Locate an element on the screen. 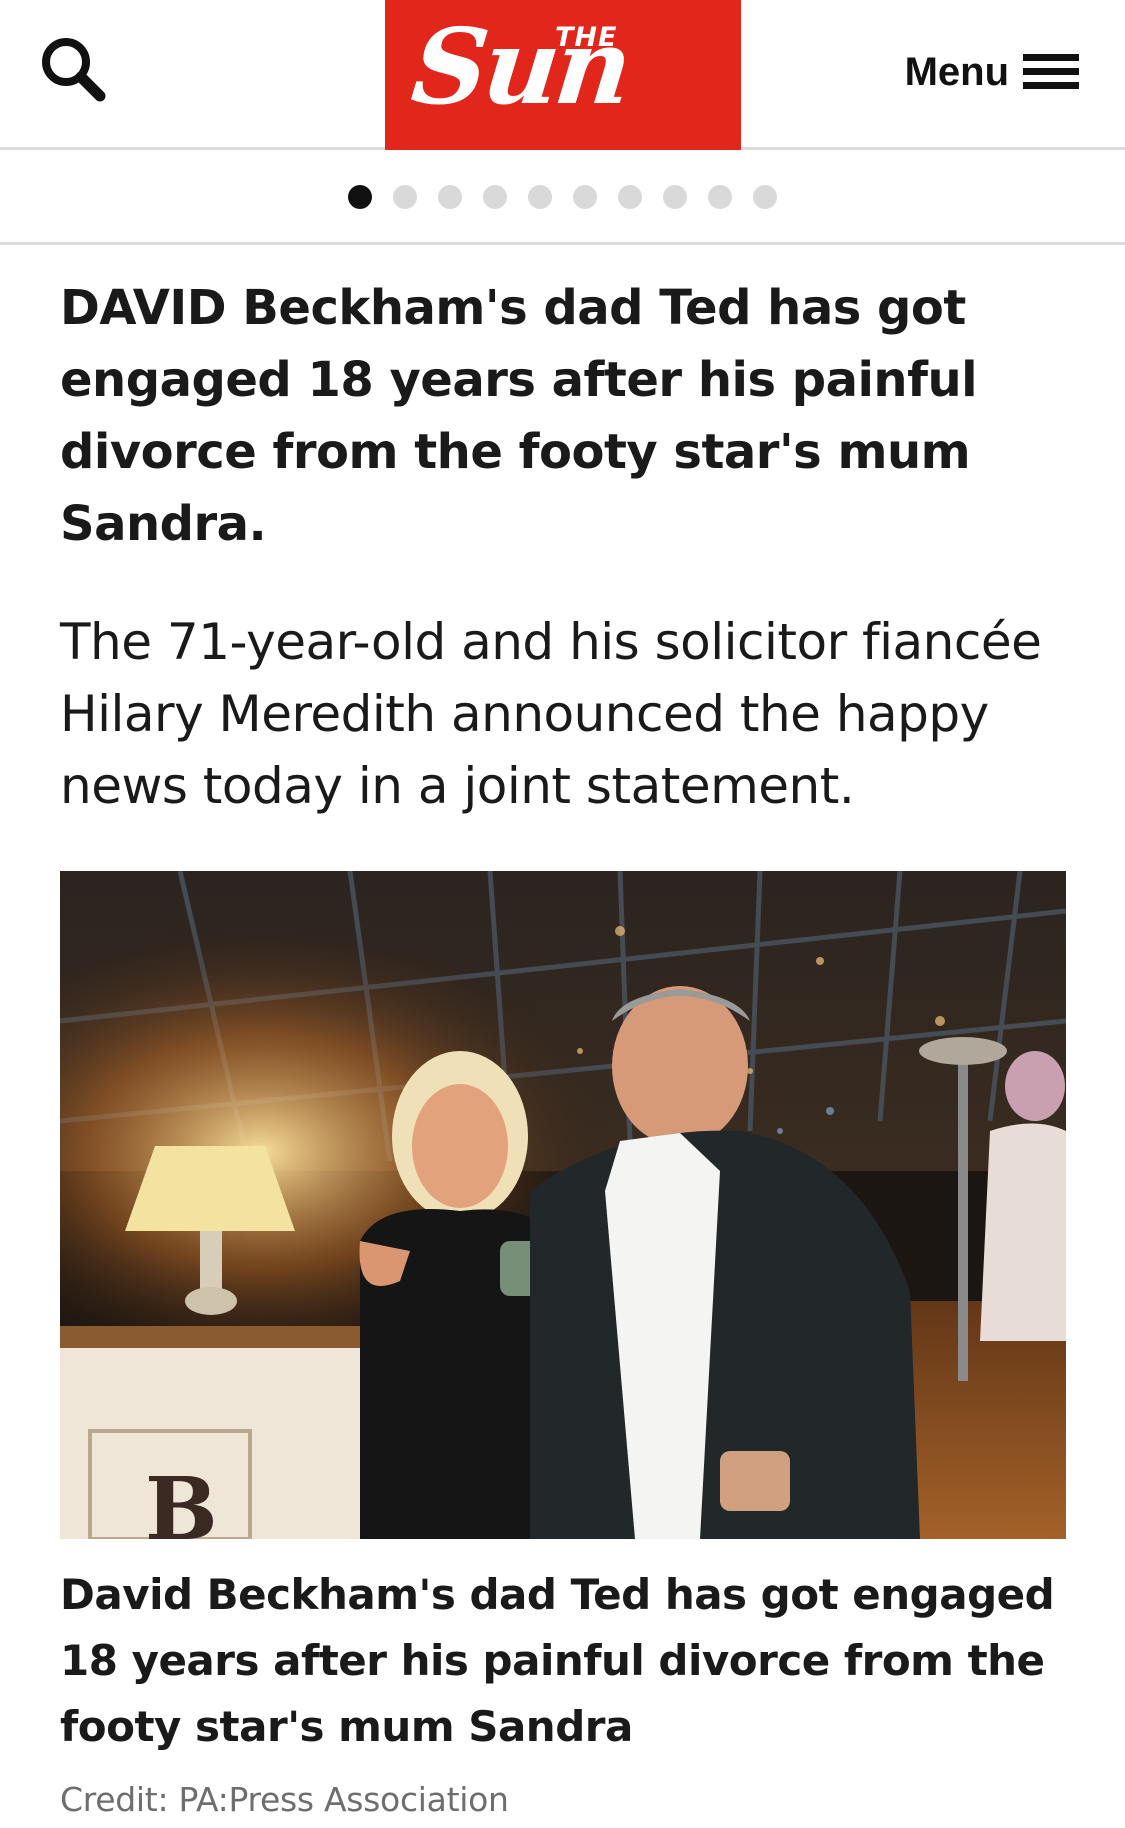 This screenshot has width=1125, height=1828. site-header: THE Sun Menu is located at coordinates (562, 75).